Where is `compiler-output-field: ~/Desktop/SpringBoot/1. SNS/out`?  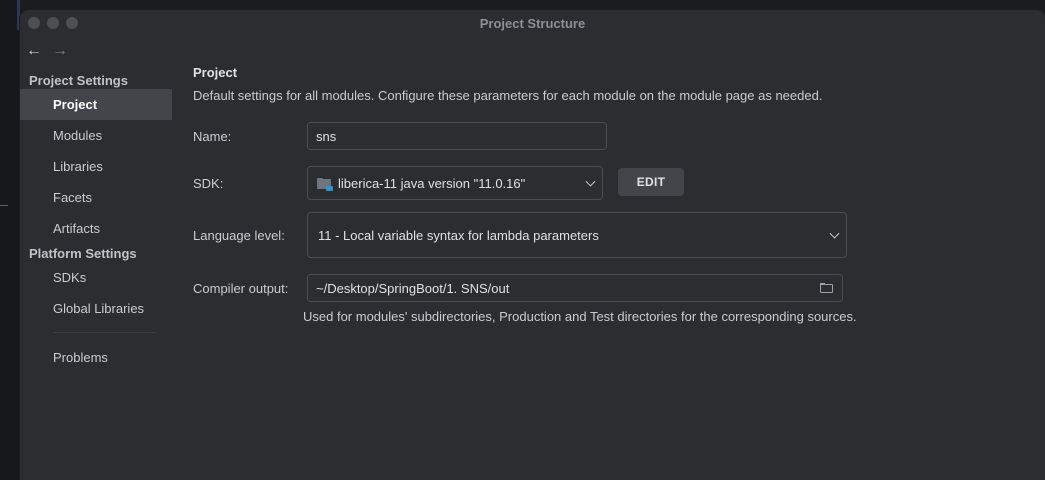
compiler-output-field: ~/Desktop/SpringBoot/1. SNS/out is located at coordinates (575, 288).